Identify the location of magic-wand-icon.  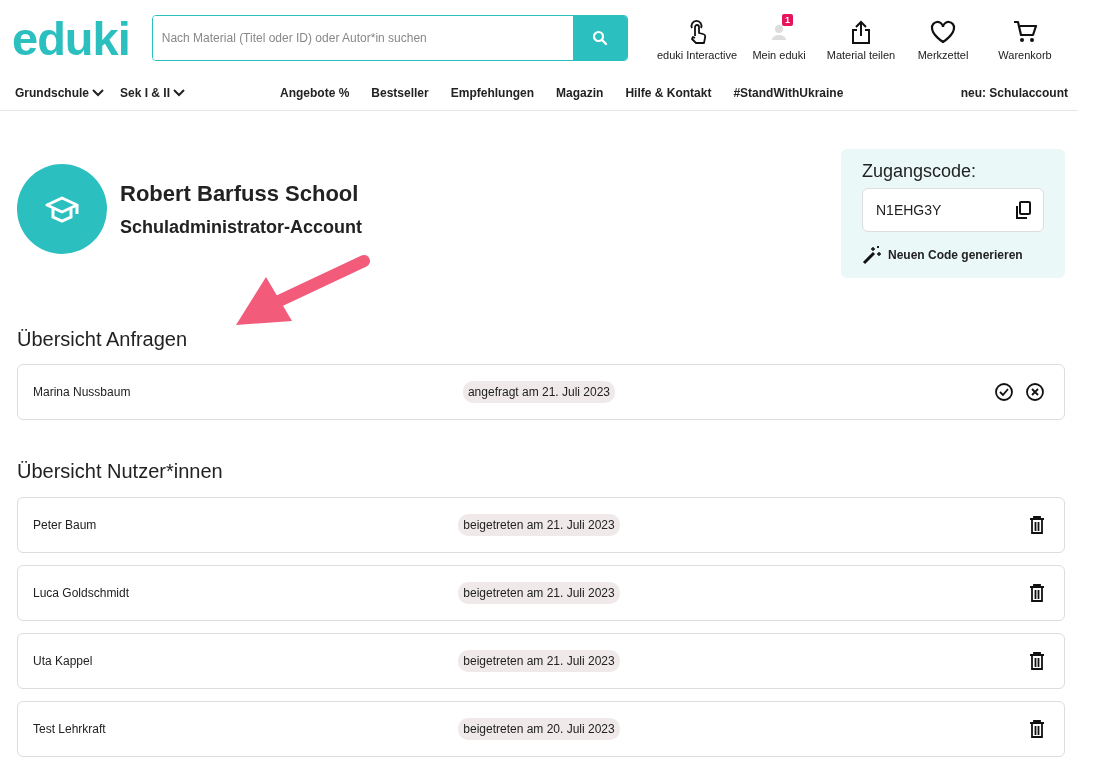
(872, 255).